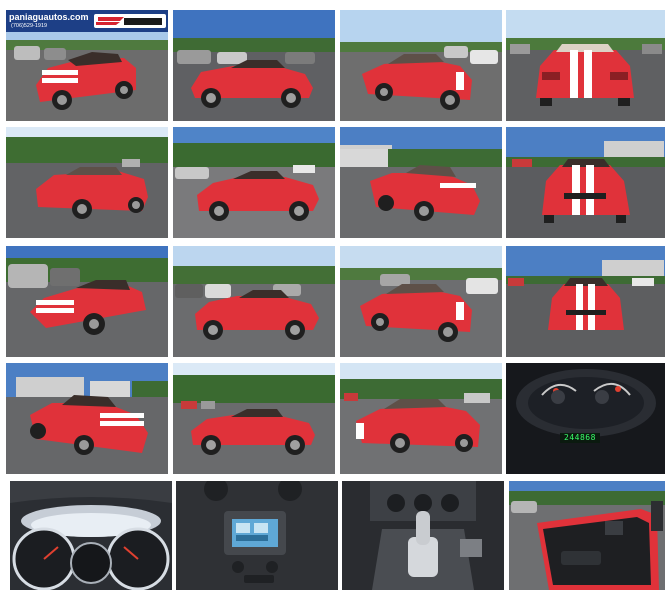 The width and height of the screenshot is (665, 590). What do you see at coordinates (580, 437) in the screenshot?
I see `odometer-readout: 244868` at bounding box center [580, 437].